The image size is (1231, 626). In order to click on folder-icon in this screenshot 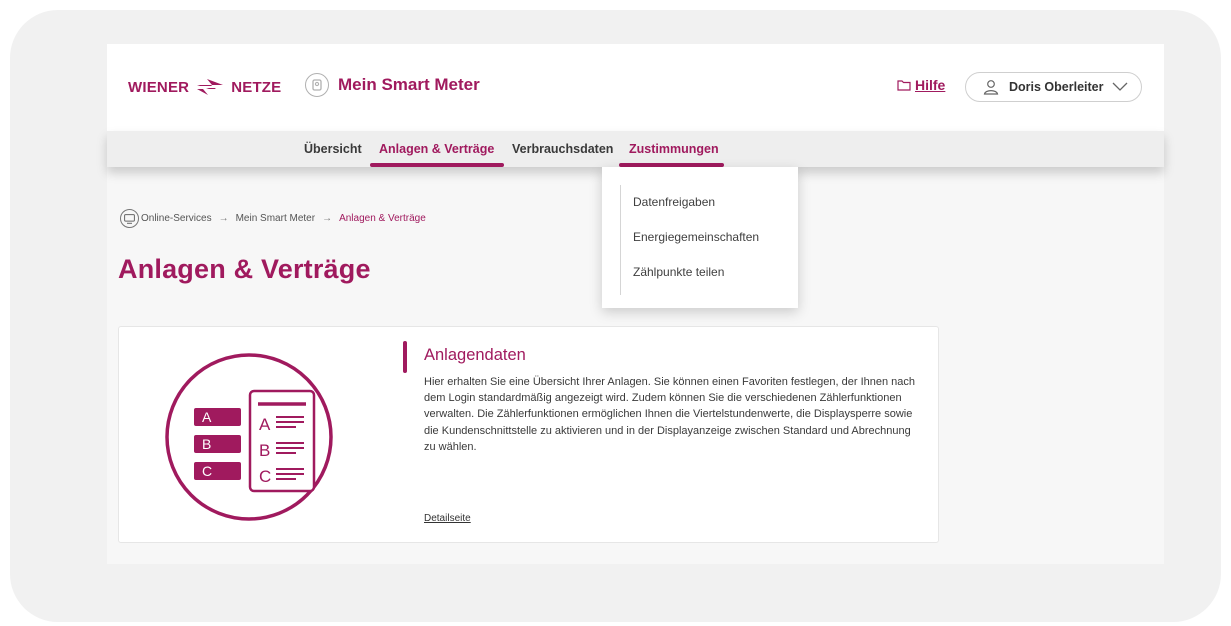, I will do `click(904, 85)`.